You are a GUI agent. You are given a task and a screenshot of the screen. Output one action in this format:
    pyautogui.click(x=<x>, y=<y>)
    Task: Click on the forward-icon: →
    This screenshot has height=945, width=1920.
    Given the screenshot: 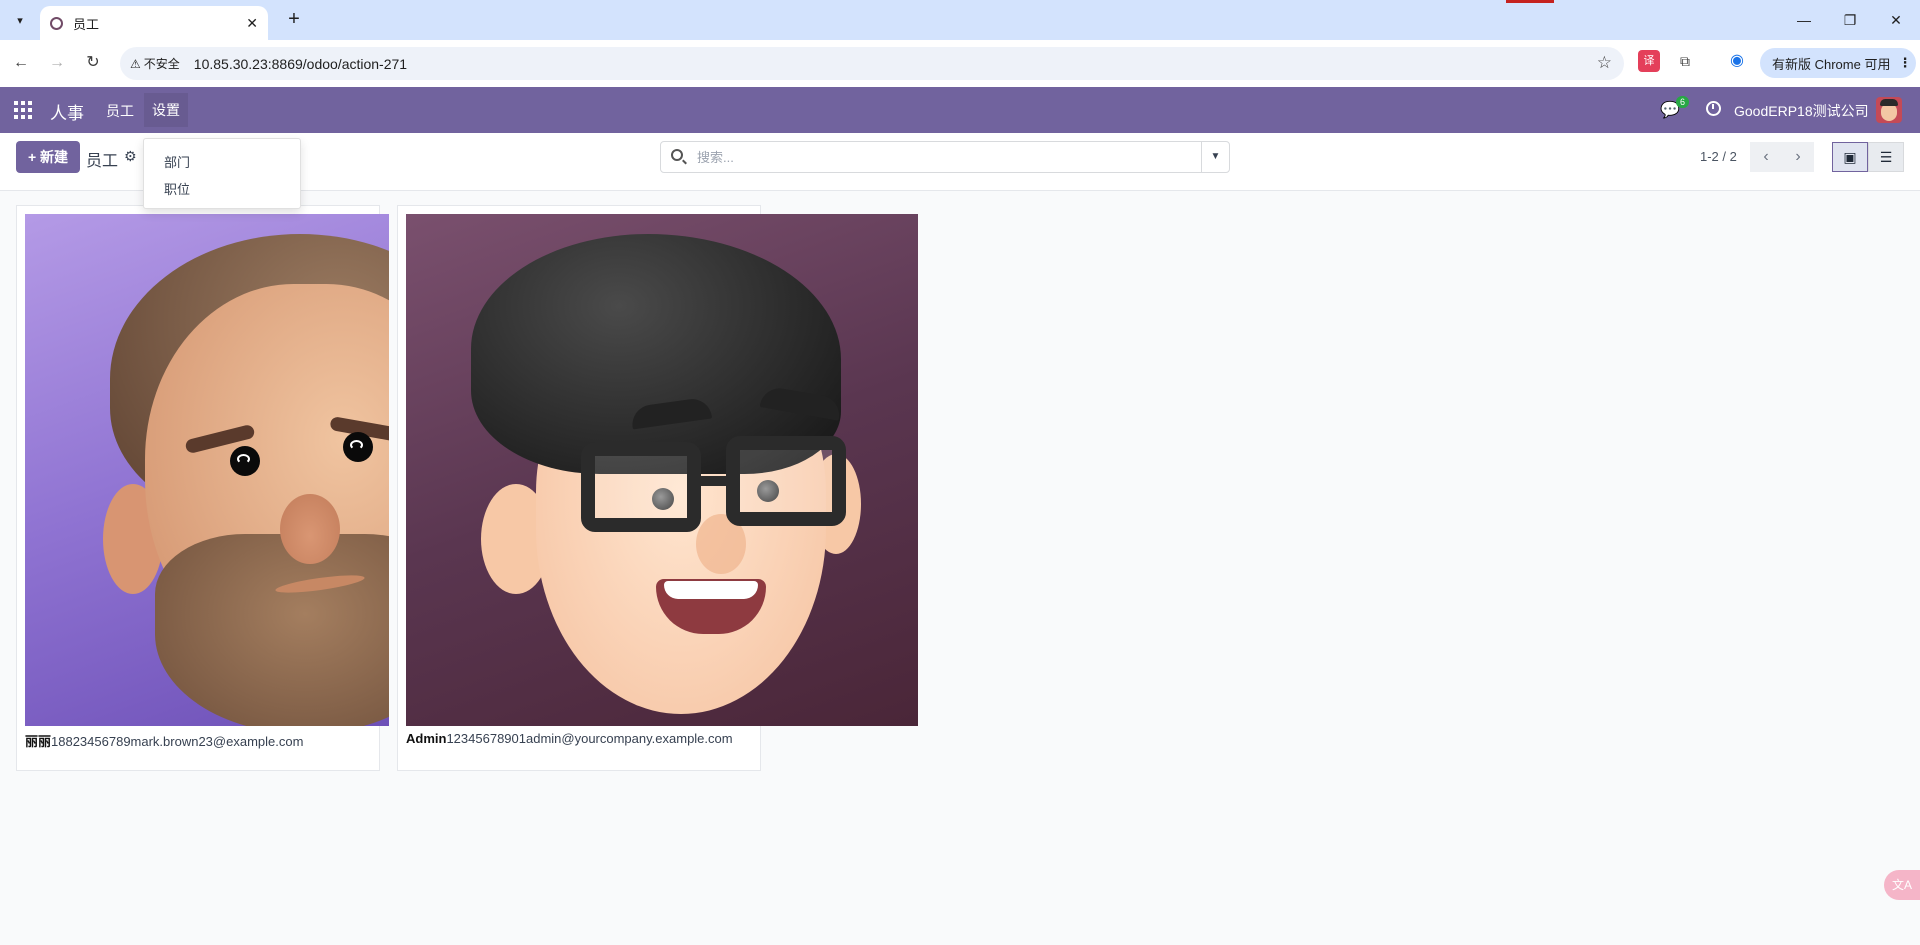 What is the action you would take?
    pyautogui.click(x=57, y=63)
    